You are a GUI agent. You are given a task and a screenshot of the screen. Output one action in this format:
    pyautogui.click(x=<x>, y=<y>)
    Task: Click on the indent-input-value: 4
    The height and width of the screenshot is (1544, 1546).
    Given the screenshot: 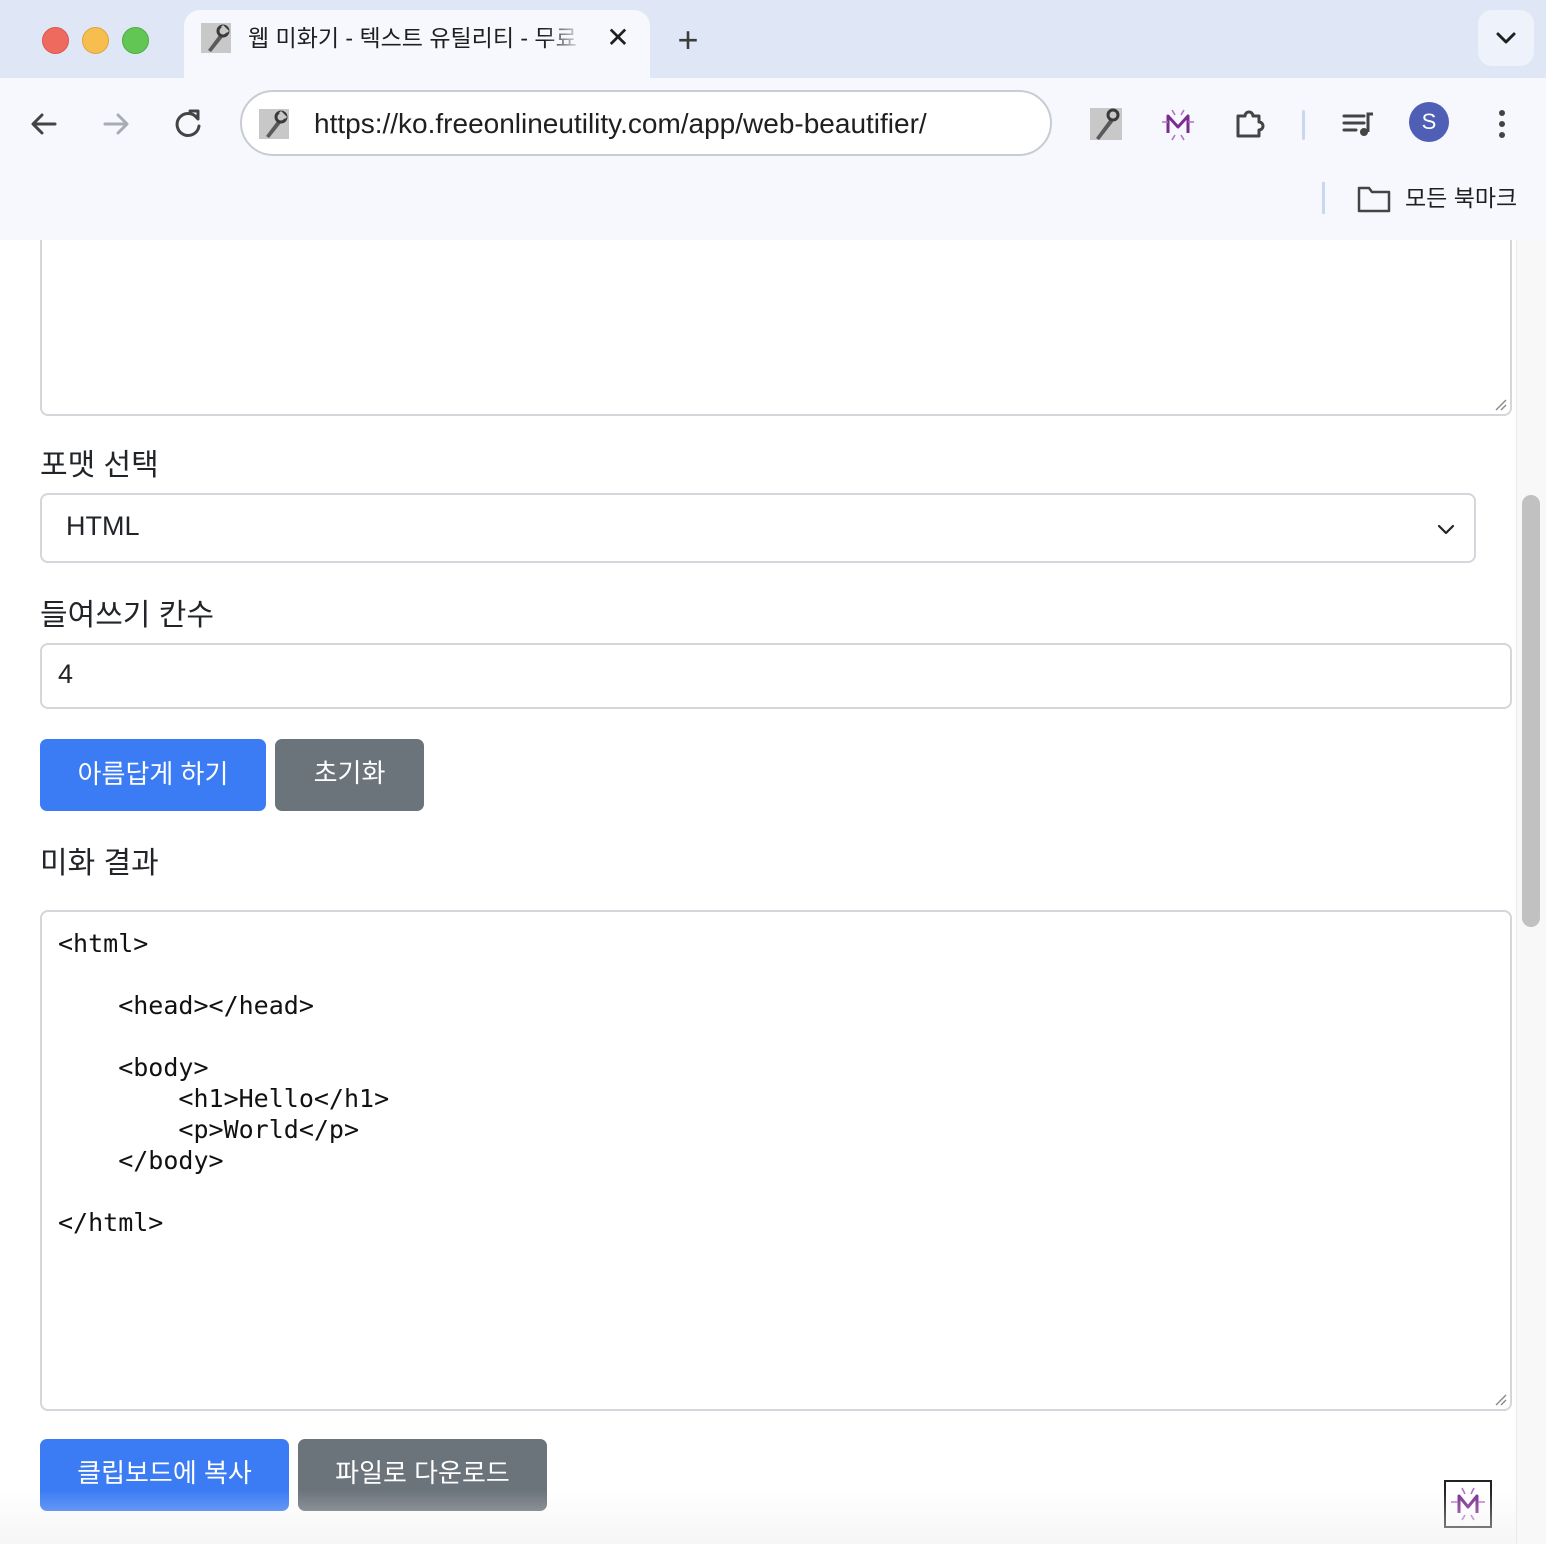 What is the action you would take?
    pyautogui.click(x=66, y=674)
    